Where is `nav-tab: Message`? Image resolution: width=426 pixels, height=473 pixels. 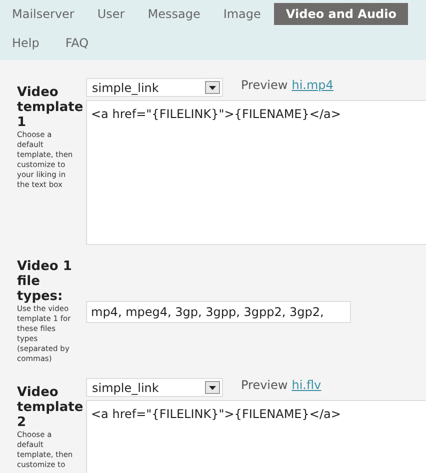
nav-tab: Message is located at coordinates (174, 14).